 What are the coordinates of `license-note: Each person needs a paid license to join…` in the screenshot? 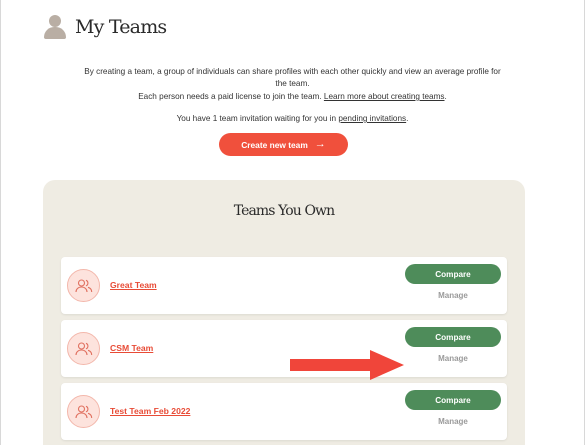 It's located at (292, 96).